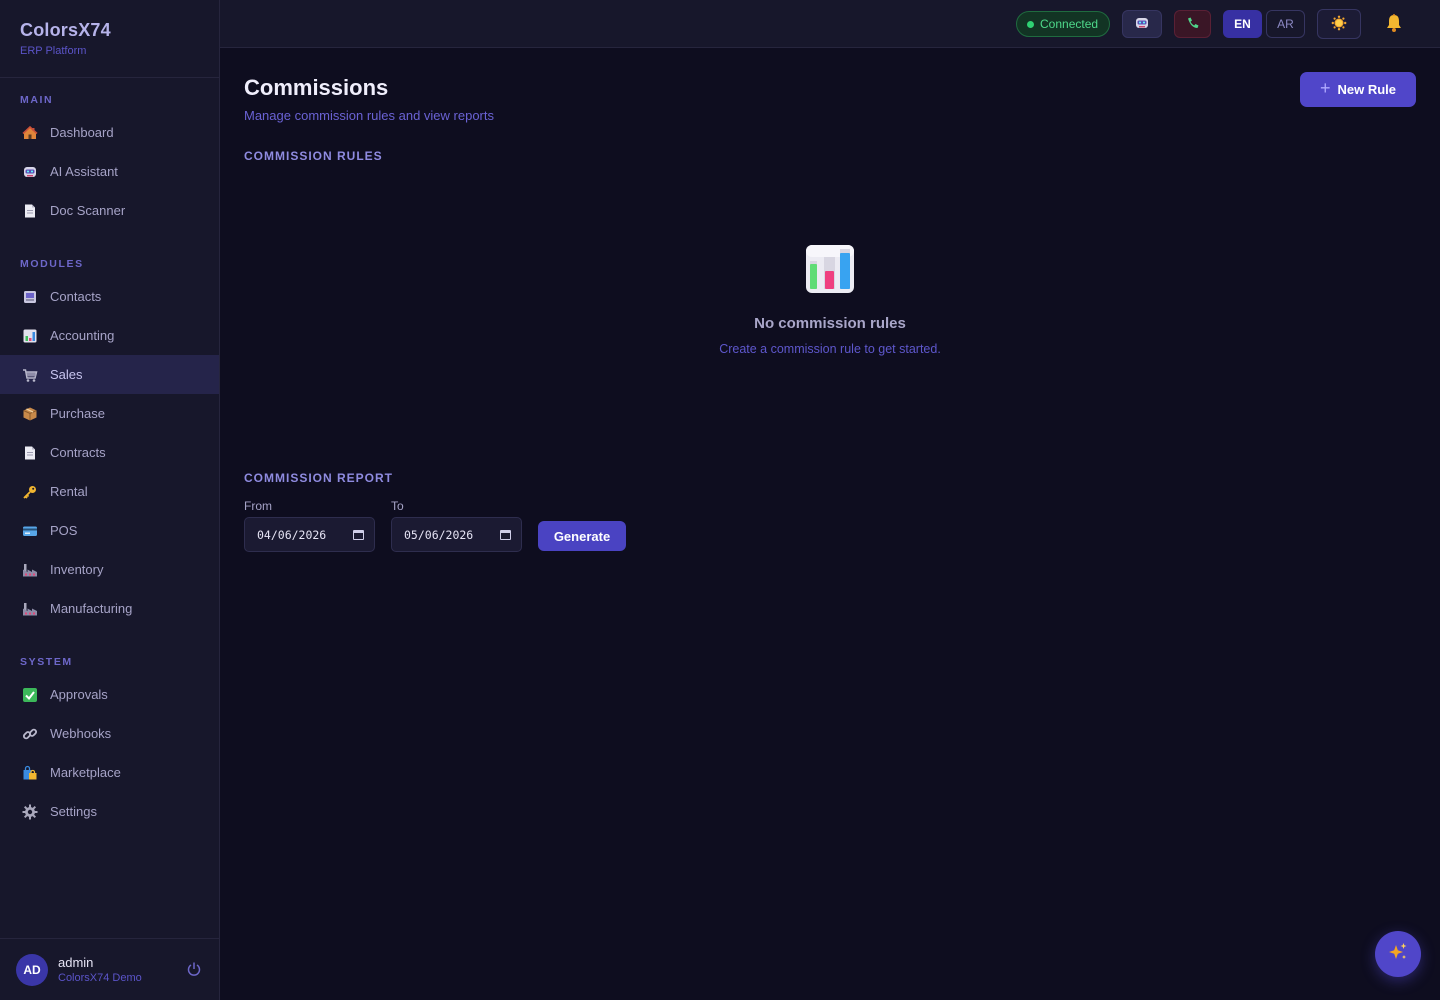 This screenshot has height=1000, width=1440. Describe the element at coordinates (82, 335) in the screenshot. I see `sidebar-item-label: Accounting` at that location.